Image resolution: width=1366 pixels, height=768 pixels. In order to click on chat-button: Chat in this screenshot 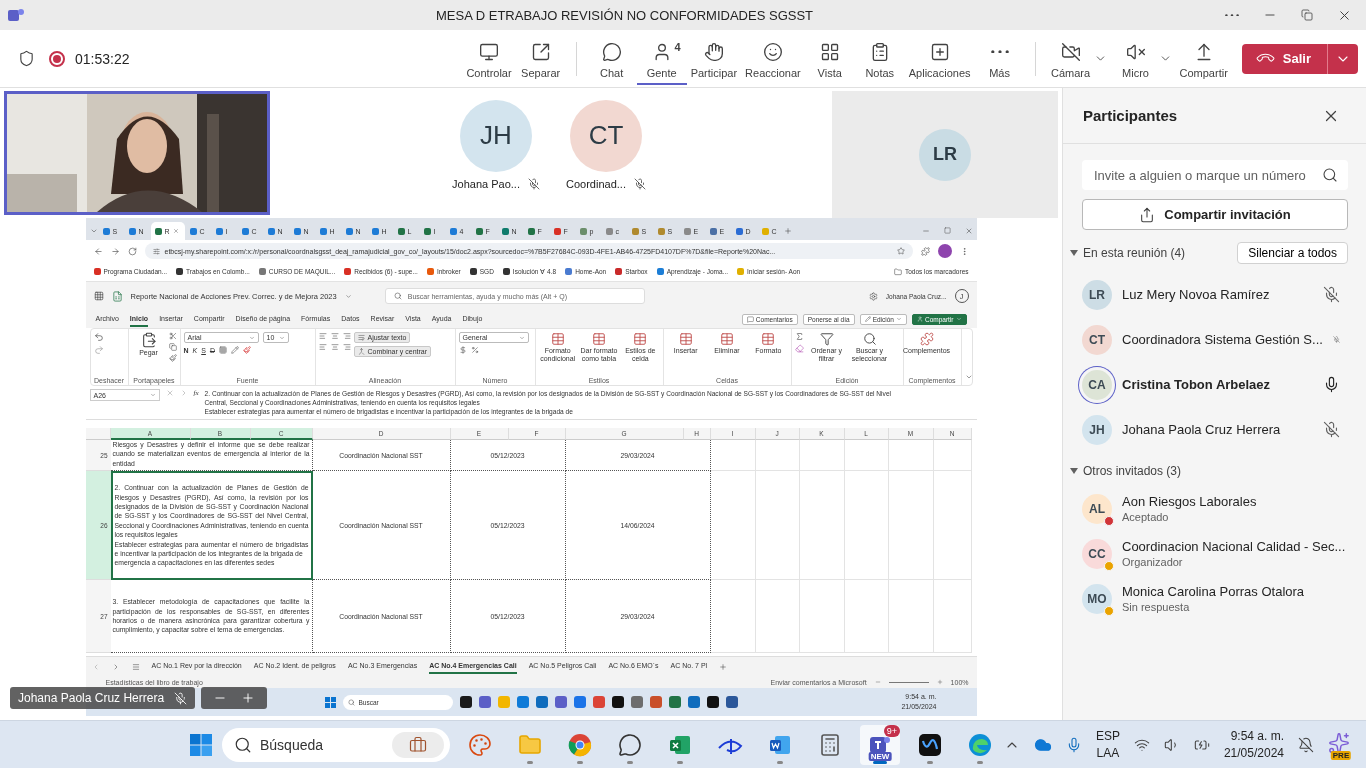, I will do `click(611, 58)`.